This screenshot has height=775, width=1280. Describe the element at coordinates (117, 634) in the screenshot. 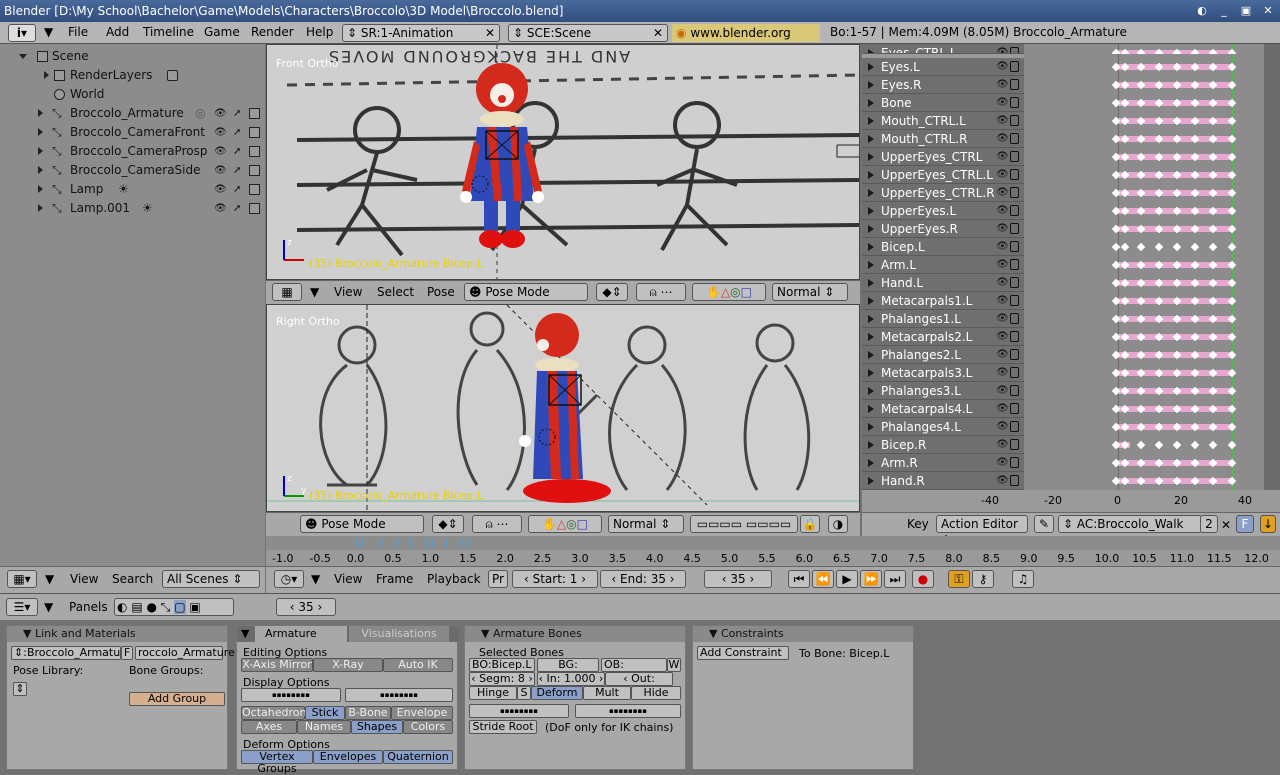

I see `panel-title: ▼ Link and Materials` at that location.